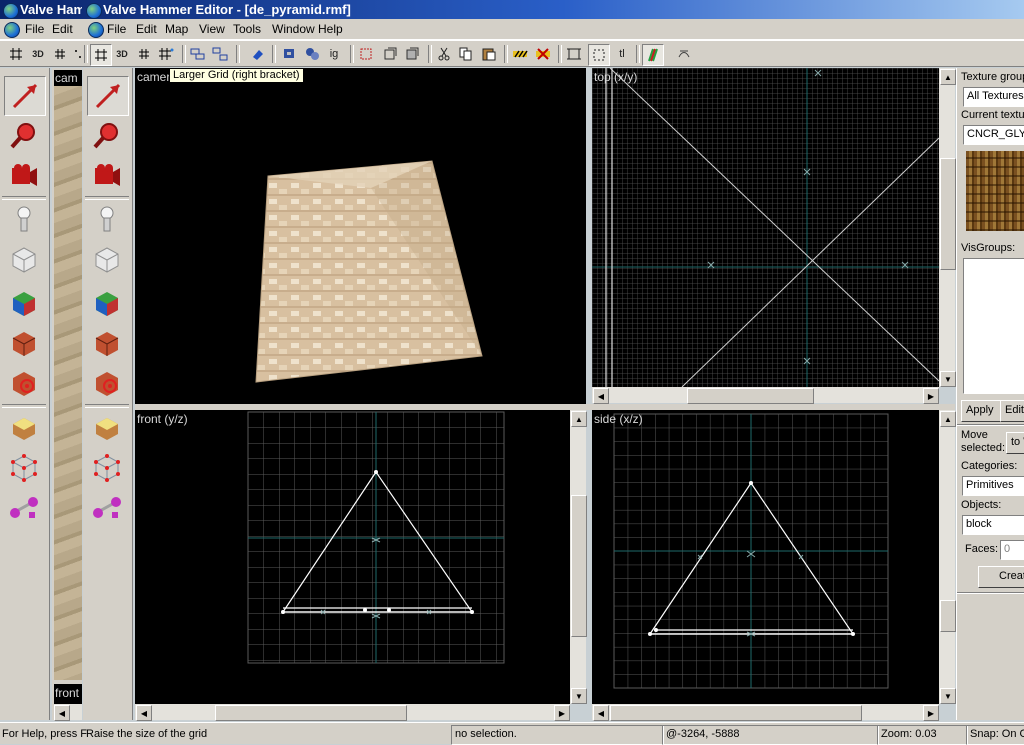  I want to click on apply-button: Apply, so click(982, 411).